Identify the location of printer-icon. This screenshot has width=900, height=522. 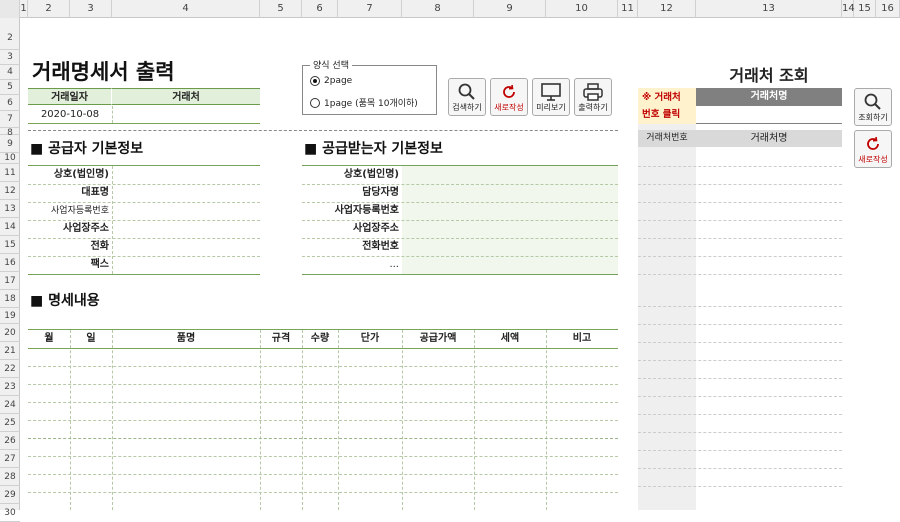
(593, 92).